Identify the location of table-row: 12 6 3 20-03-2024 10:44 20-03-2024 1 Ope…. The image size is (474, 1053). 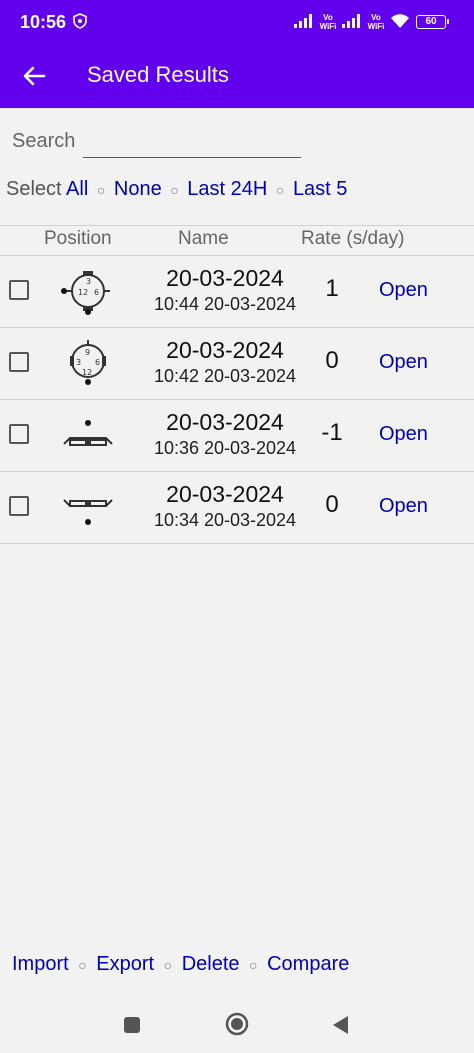
(237, 291).